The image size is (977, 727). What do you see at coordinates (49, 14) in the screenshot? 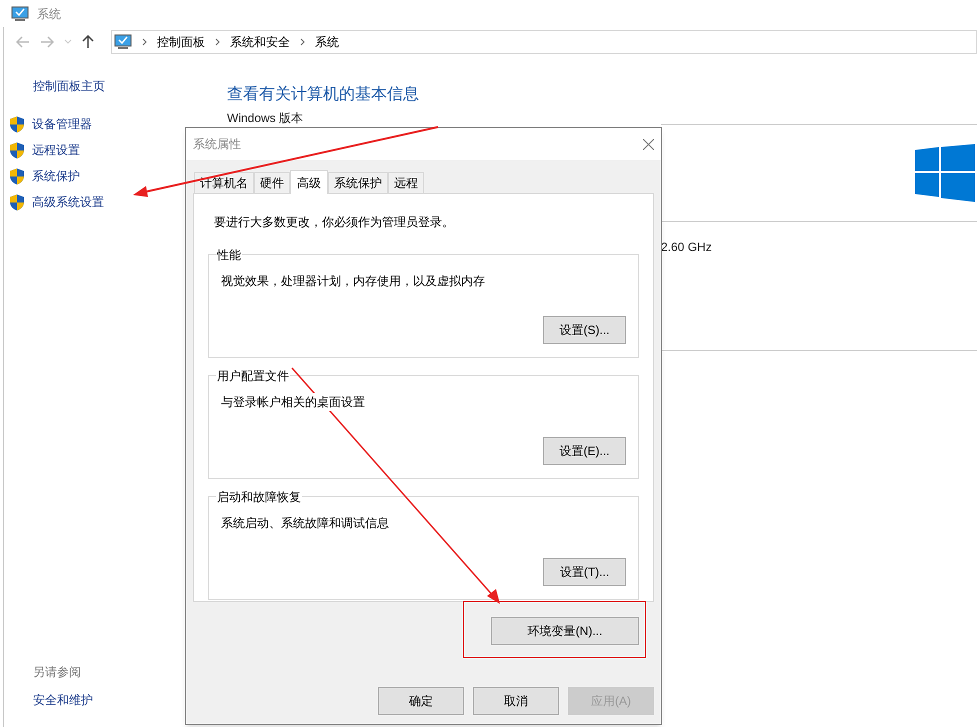
I see `window-title: 系统` at bounding box center [49, 14].